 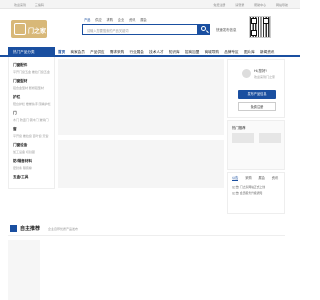 I want to click on search-button, so click(x=204, y=29).